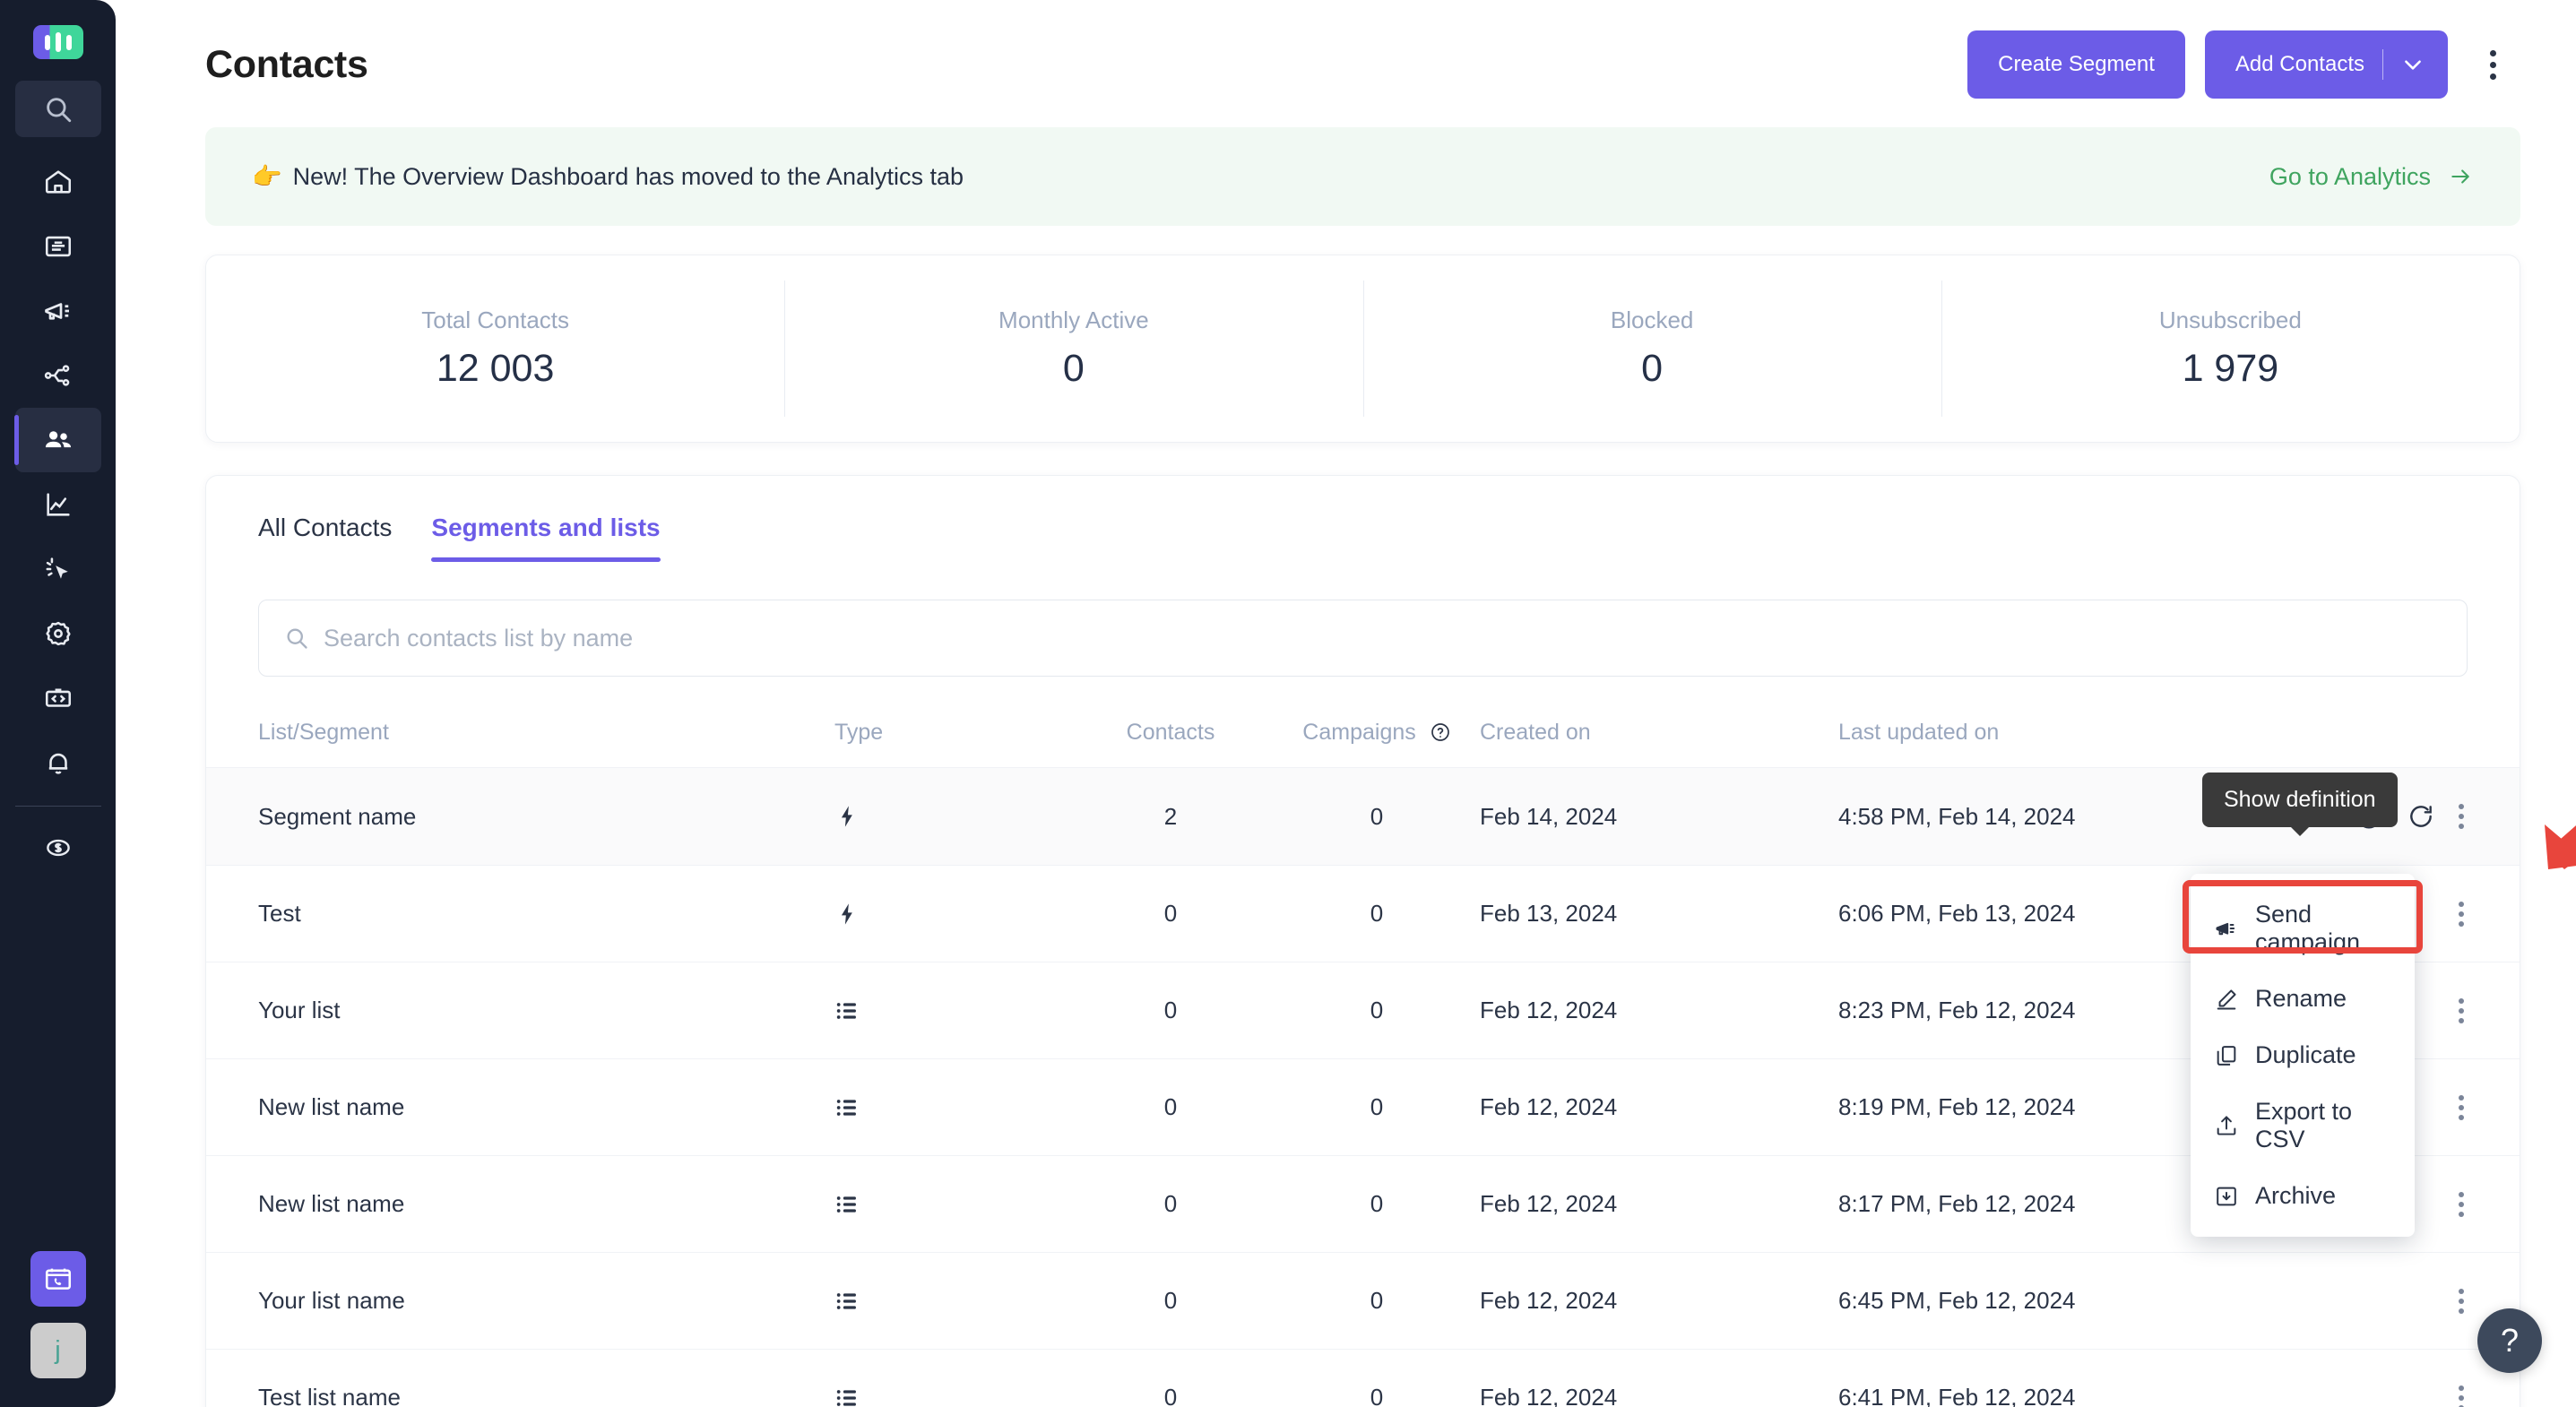 This screenshot has height=1407, width=2576. I want to click on app-logo, so click(57, 42).